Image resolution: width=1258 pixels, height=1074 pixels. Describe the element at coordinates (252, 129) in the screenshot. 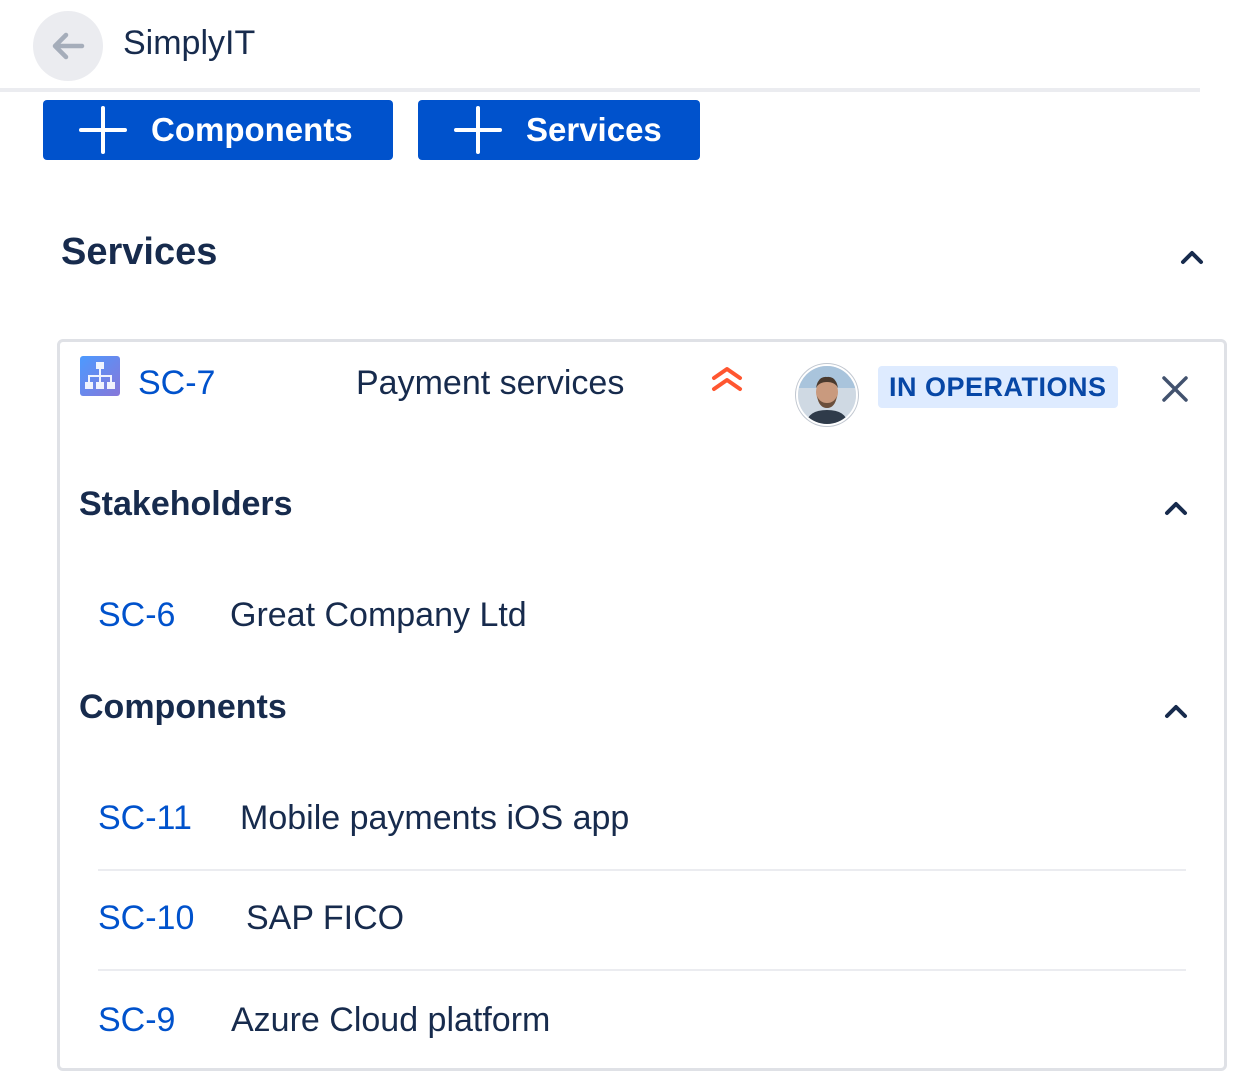

I see `add-components-label: Components` at that location.